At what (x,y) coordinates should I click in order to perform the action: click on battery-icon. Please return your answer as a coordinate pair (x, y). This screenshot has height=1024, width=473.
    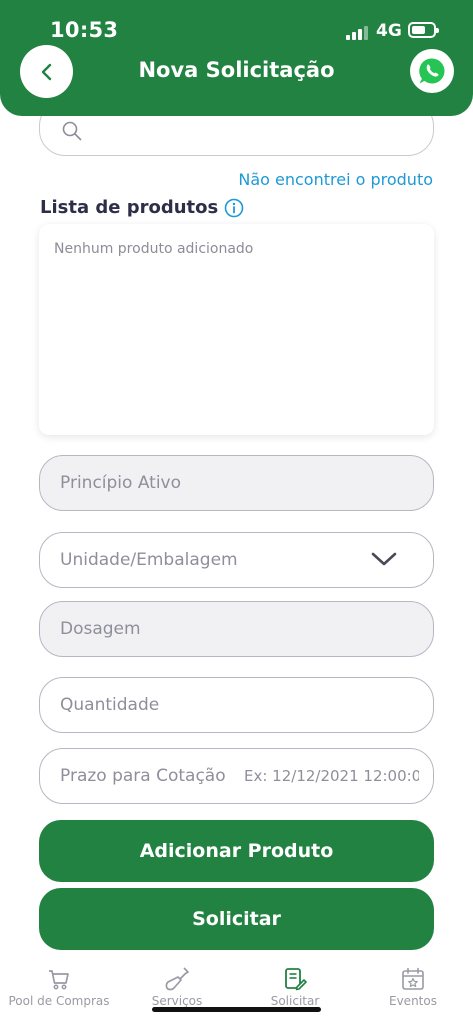
    Looking at the image, I should click on (423, 30).